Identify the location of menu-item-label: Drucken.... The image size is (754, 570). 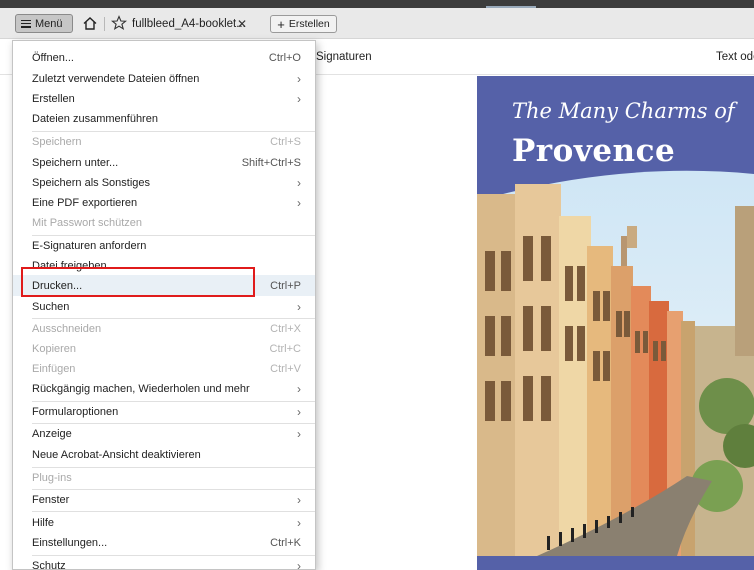
(57, 285).